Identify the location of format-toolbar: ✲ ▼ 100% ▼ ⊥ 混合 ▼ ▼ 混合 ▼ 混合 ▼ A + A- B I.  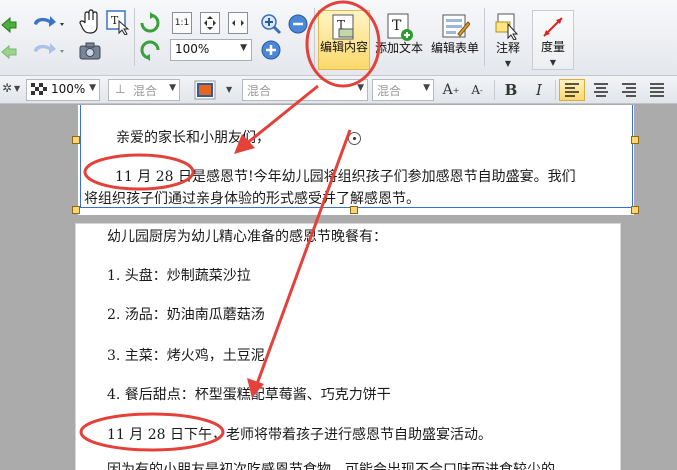
(338, 90).